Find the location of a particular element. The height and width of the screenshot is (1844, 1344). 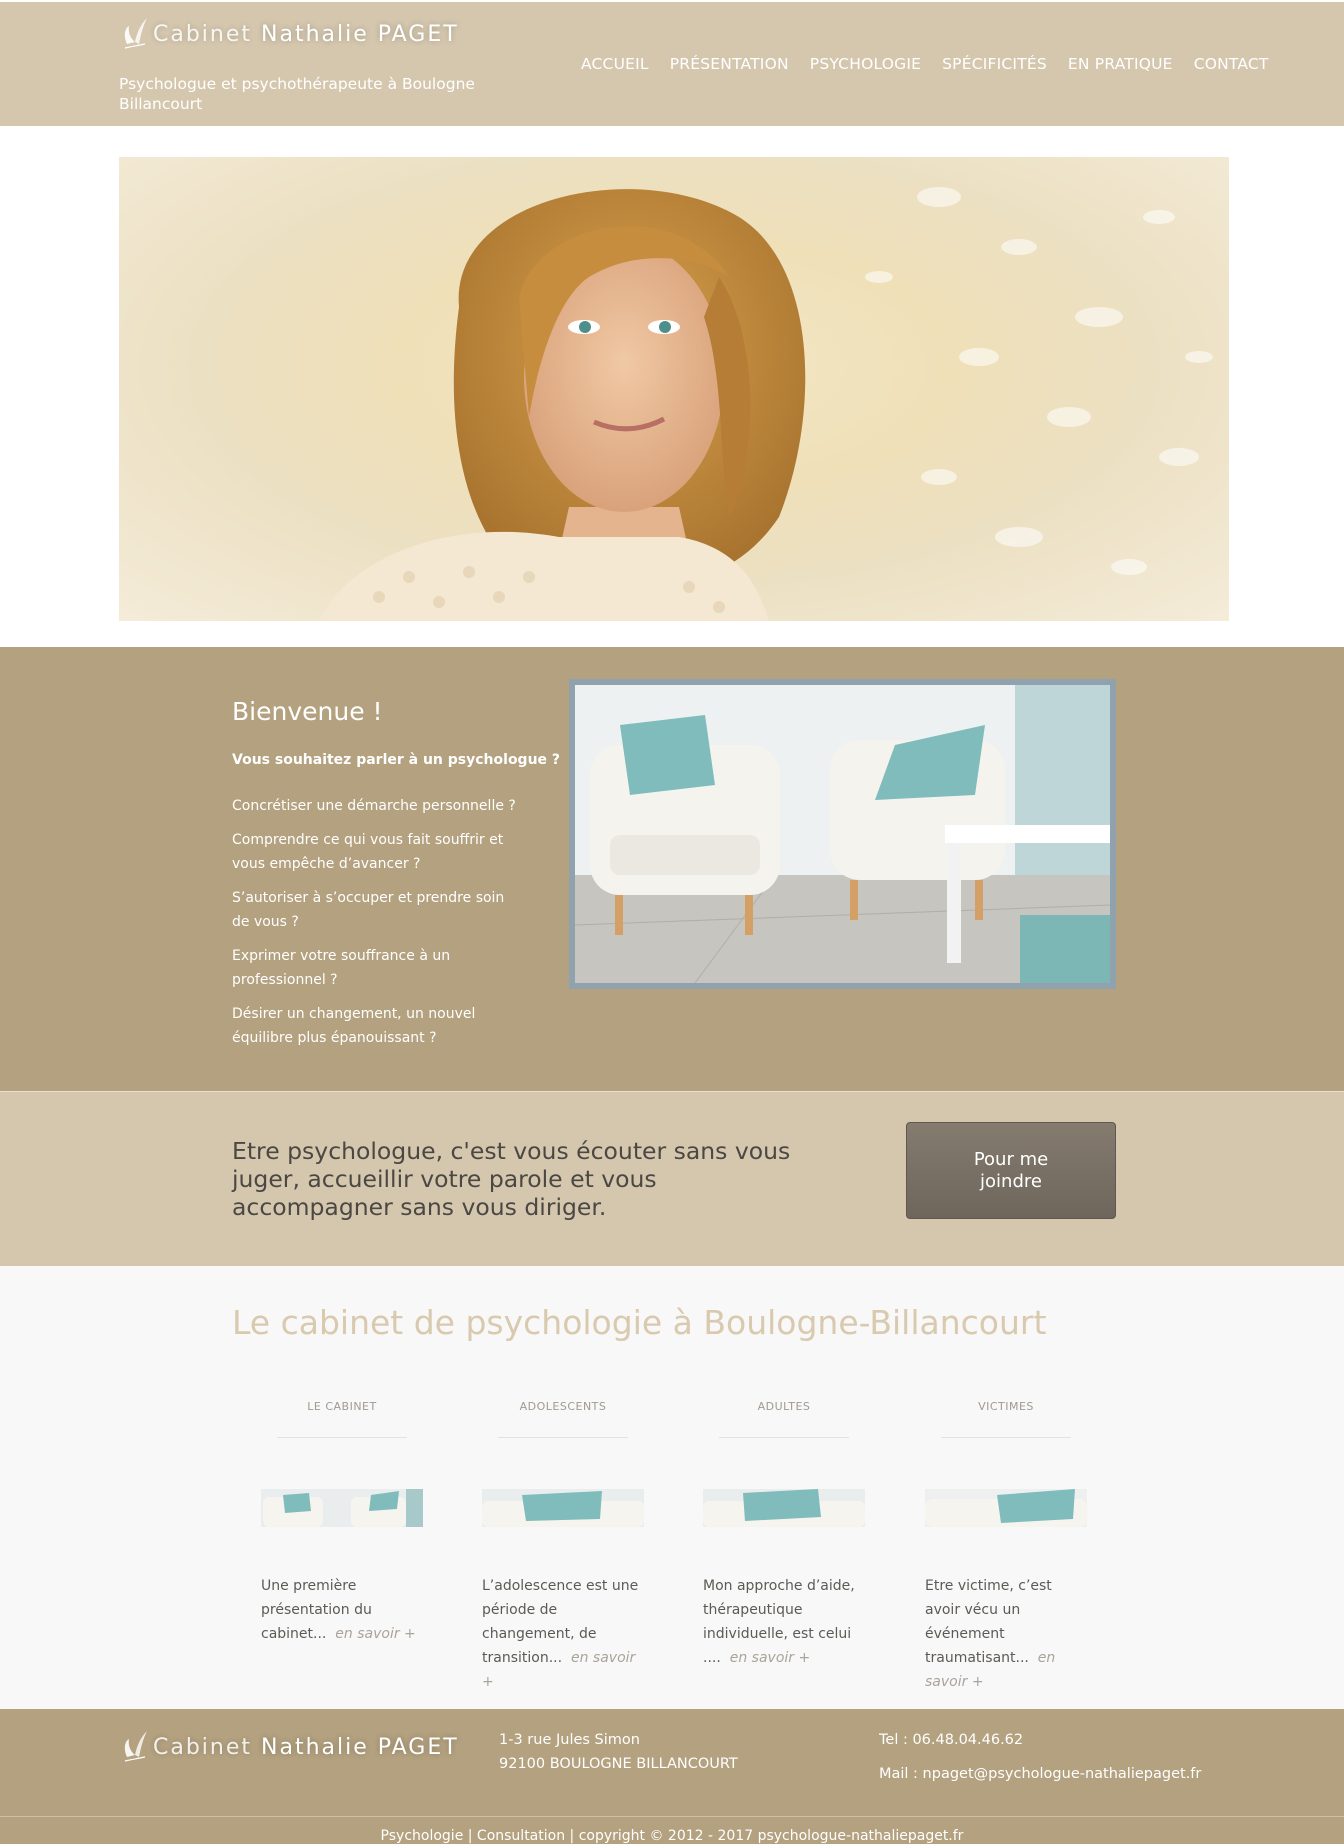

site-logo: Cabinet Nathalie PAGET is located at coordinates (289, 34).